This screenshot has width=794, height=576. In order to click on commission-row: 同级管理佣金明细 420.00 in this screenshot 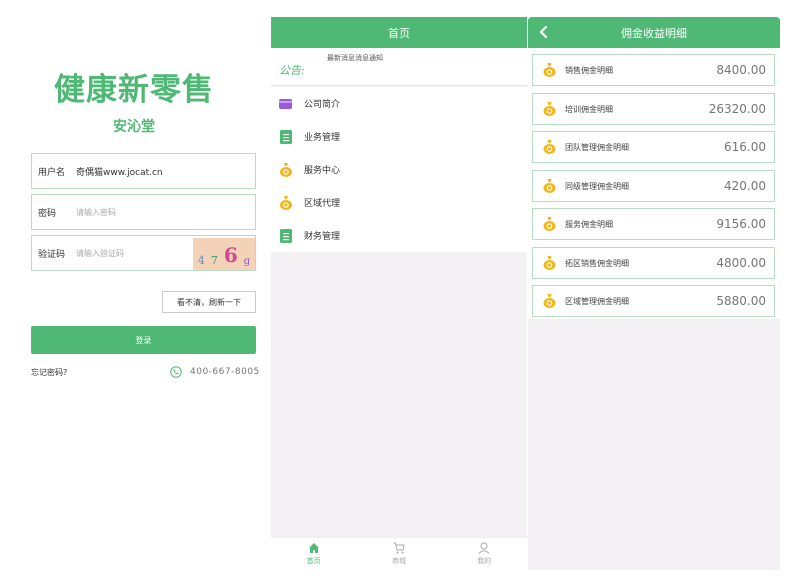, I will do `click(653, 186)`.